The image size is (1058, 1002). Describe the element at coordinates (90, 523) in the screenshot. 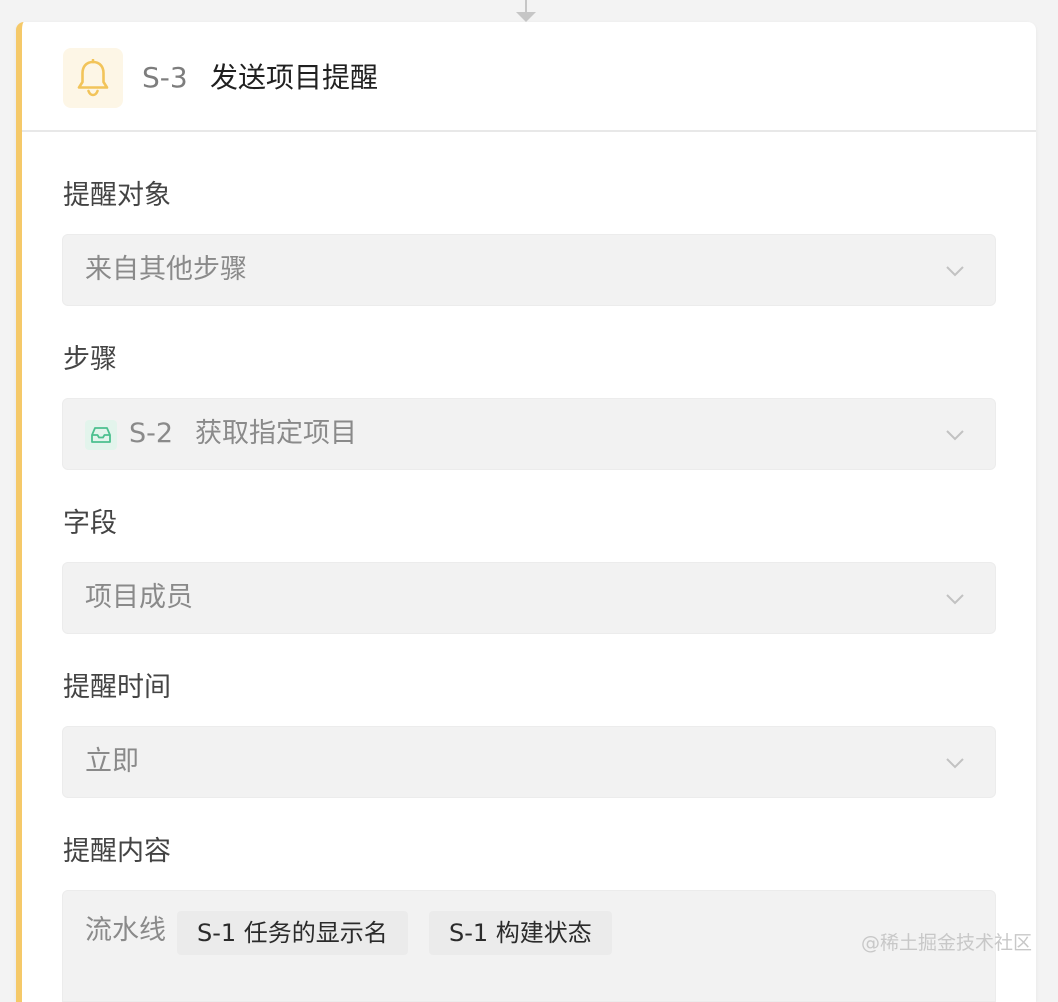

I see `field-label: 字段` at that location.